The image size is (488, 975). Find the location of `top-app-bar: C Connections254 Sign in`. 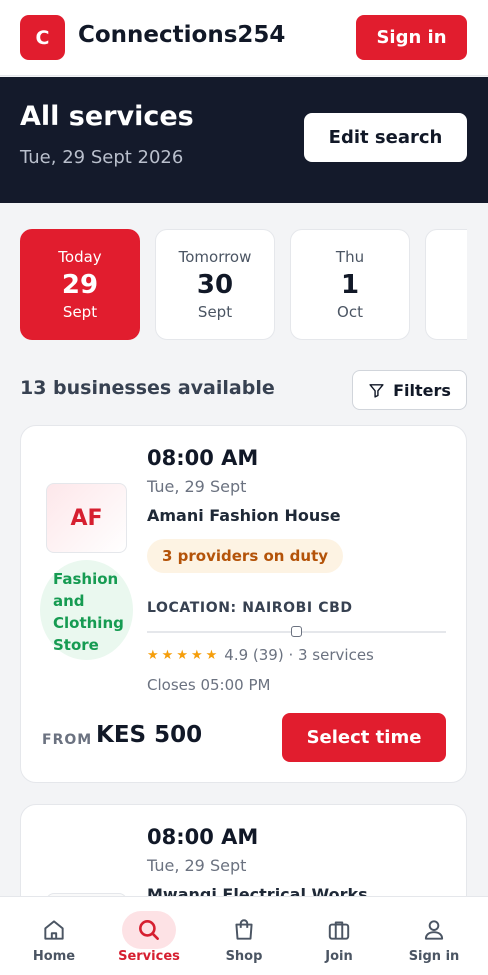

top-app-bar: C Connections254 Sign in is located at coordinates (244, 38).